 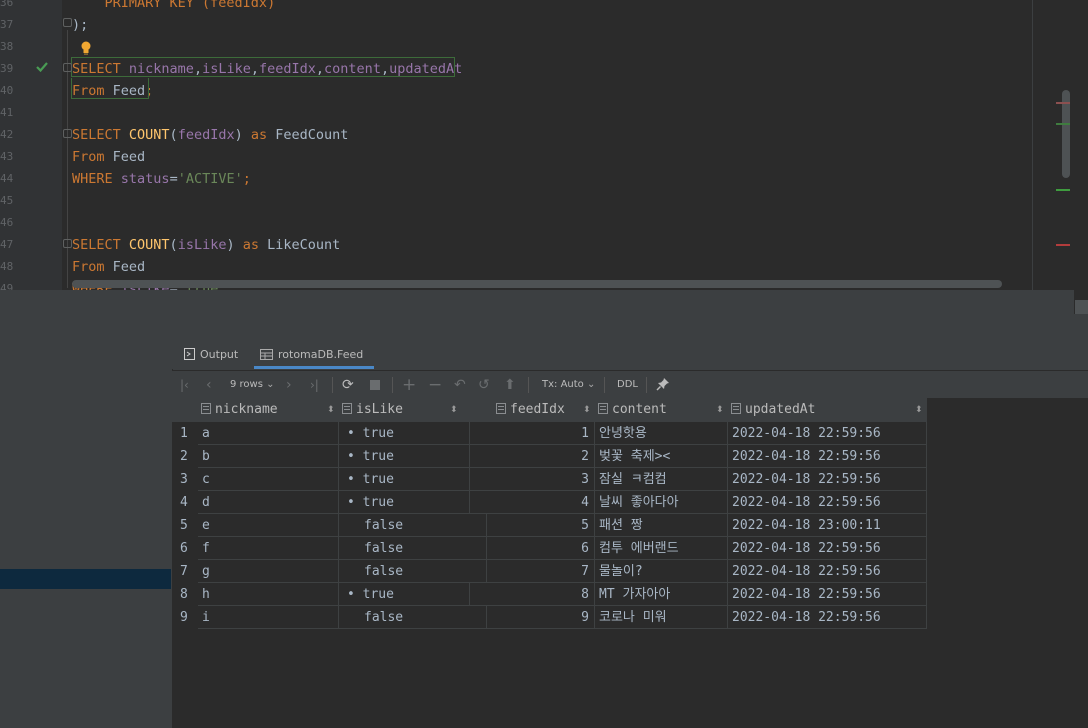 What do you see at coordinates (268, 617) in the screenshot?
I see `cell-nickname: i` at bounding box center [268, 617].